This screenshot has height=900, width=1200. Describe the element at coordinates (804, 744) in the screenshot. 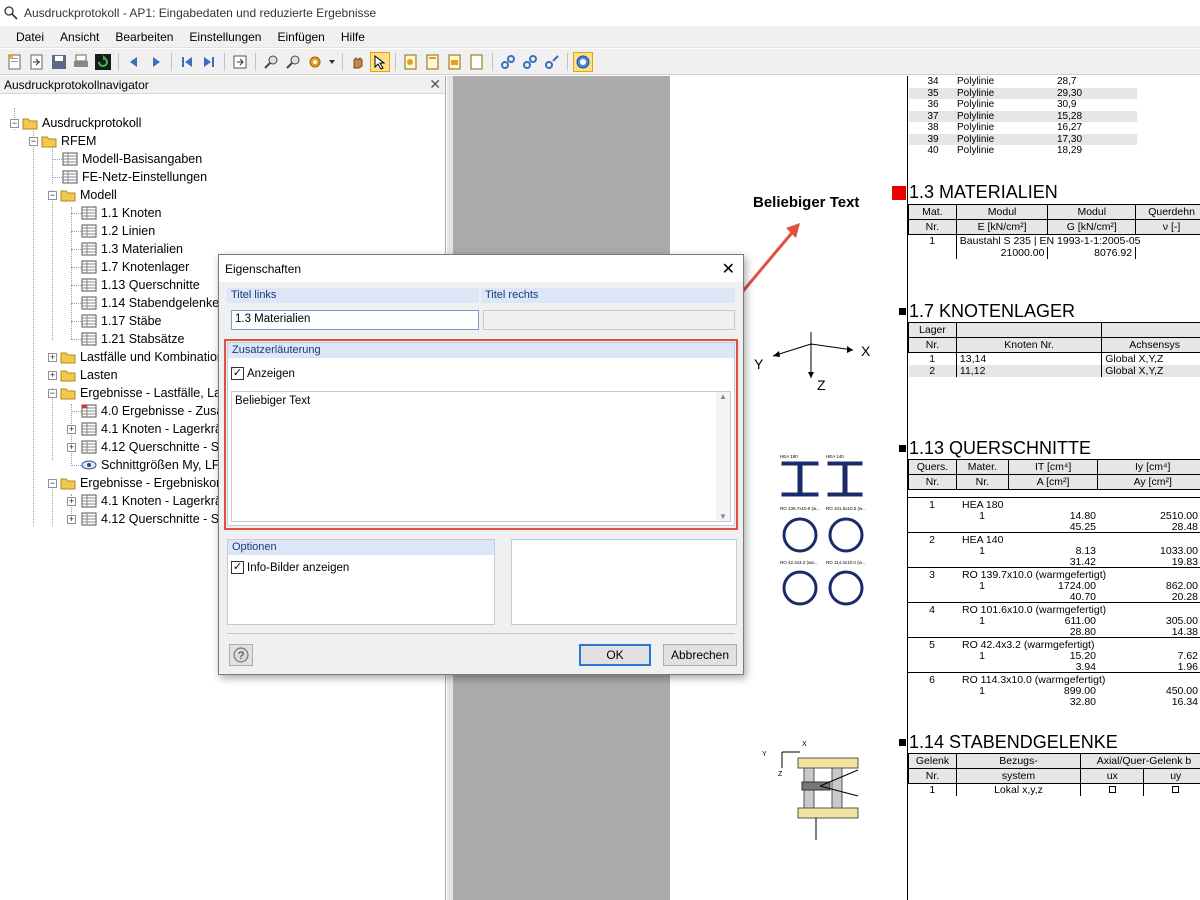

I see `svg-text: X` at that location.